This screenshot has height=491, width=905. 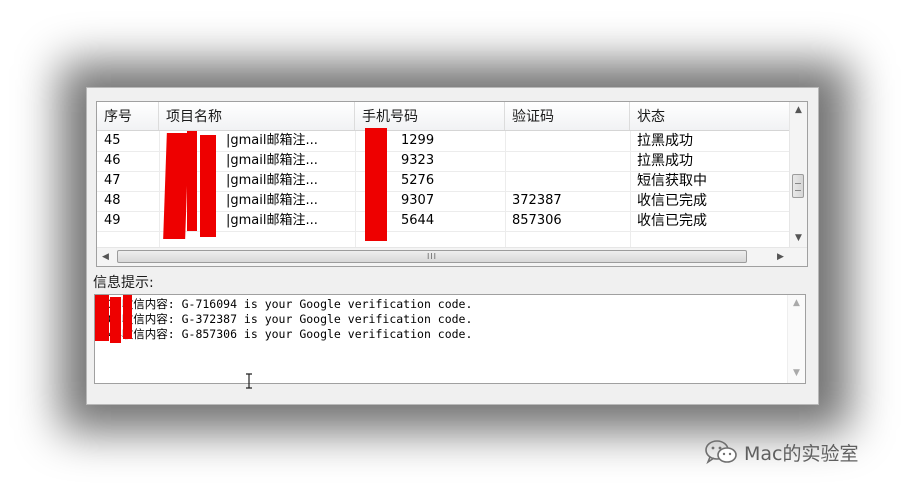 I want to click on scrollbar-thumb, so click(x=798, y=186).